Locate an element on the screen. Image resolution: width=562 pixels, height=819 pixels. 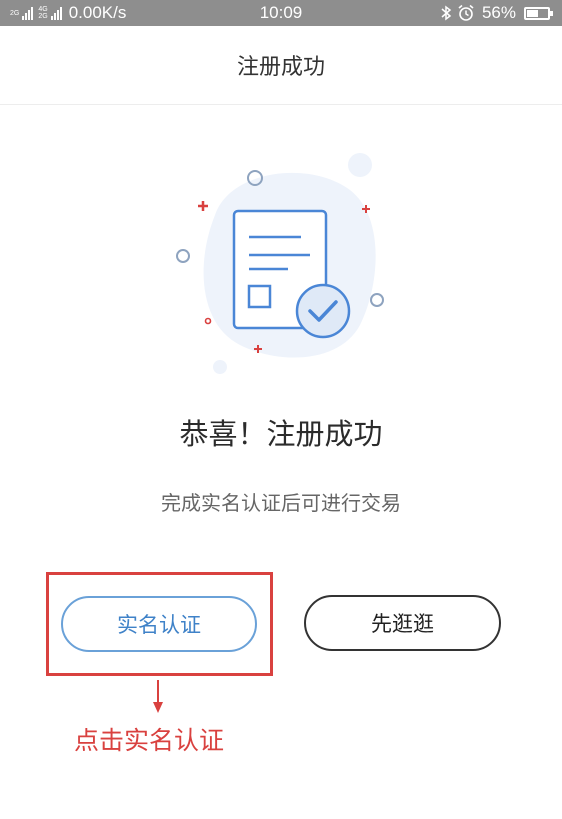
bluetooth-icon is located at coordinates (446, 13).